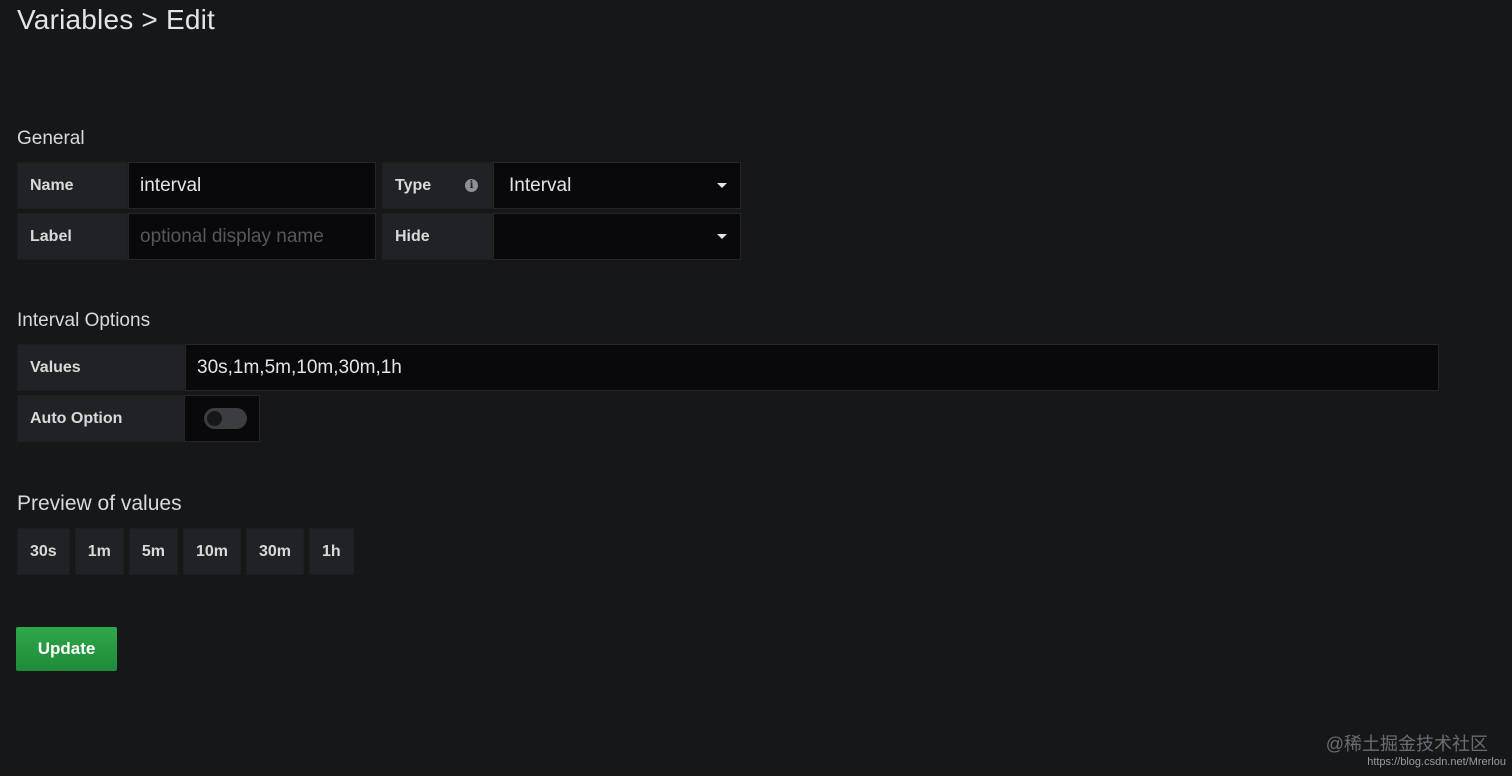 The width and height of the screenshot is (1512, 776). I want to click on info-icon: i, so click(471, 185).